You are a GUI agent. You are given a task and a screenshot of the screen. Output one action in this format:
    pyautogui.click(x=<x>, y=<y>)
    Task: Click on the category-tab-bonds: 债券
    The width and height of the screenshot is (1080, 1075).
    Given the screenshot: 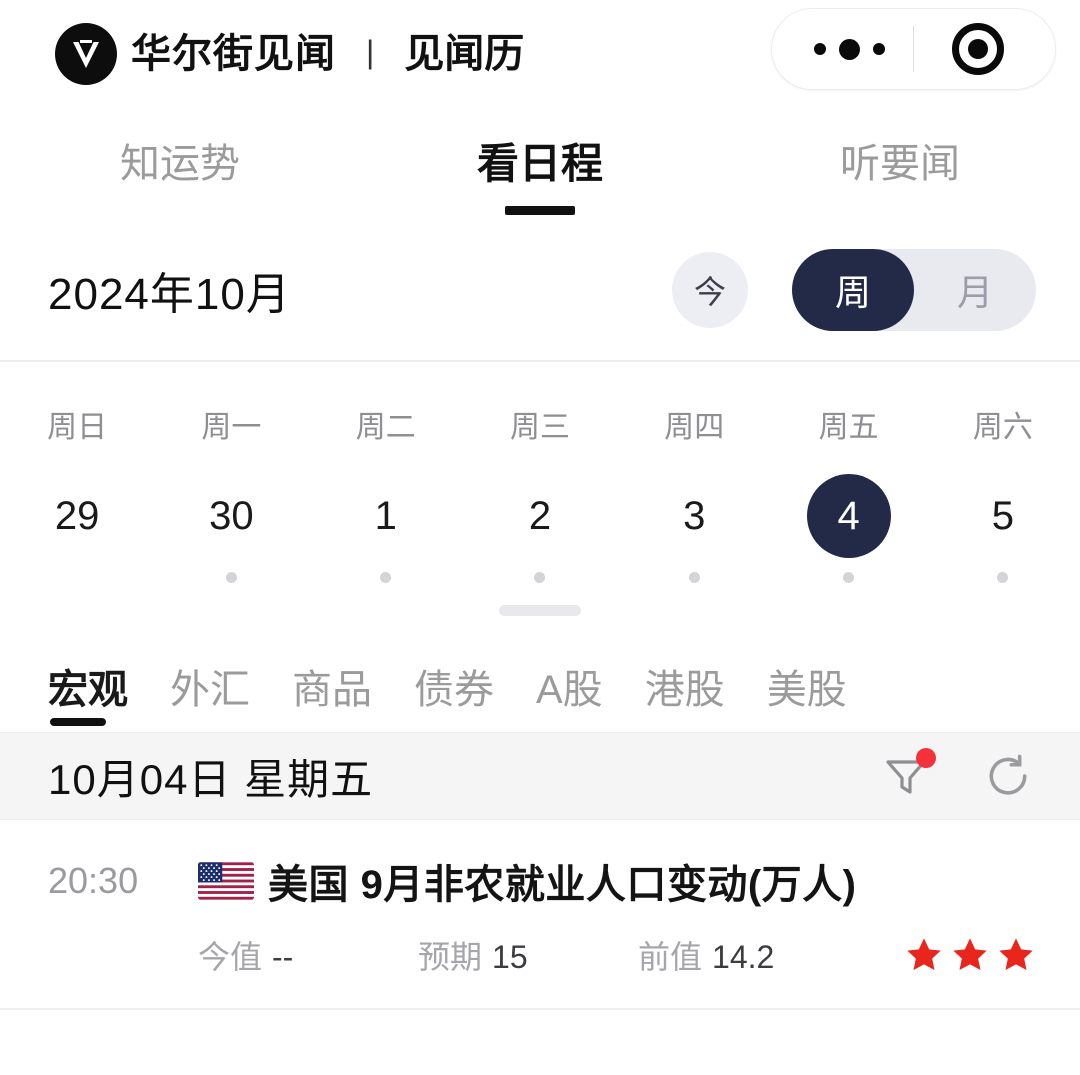 What is the action you would take?
    pyautogui.click(x=454, y=701)
    